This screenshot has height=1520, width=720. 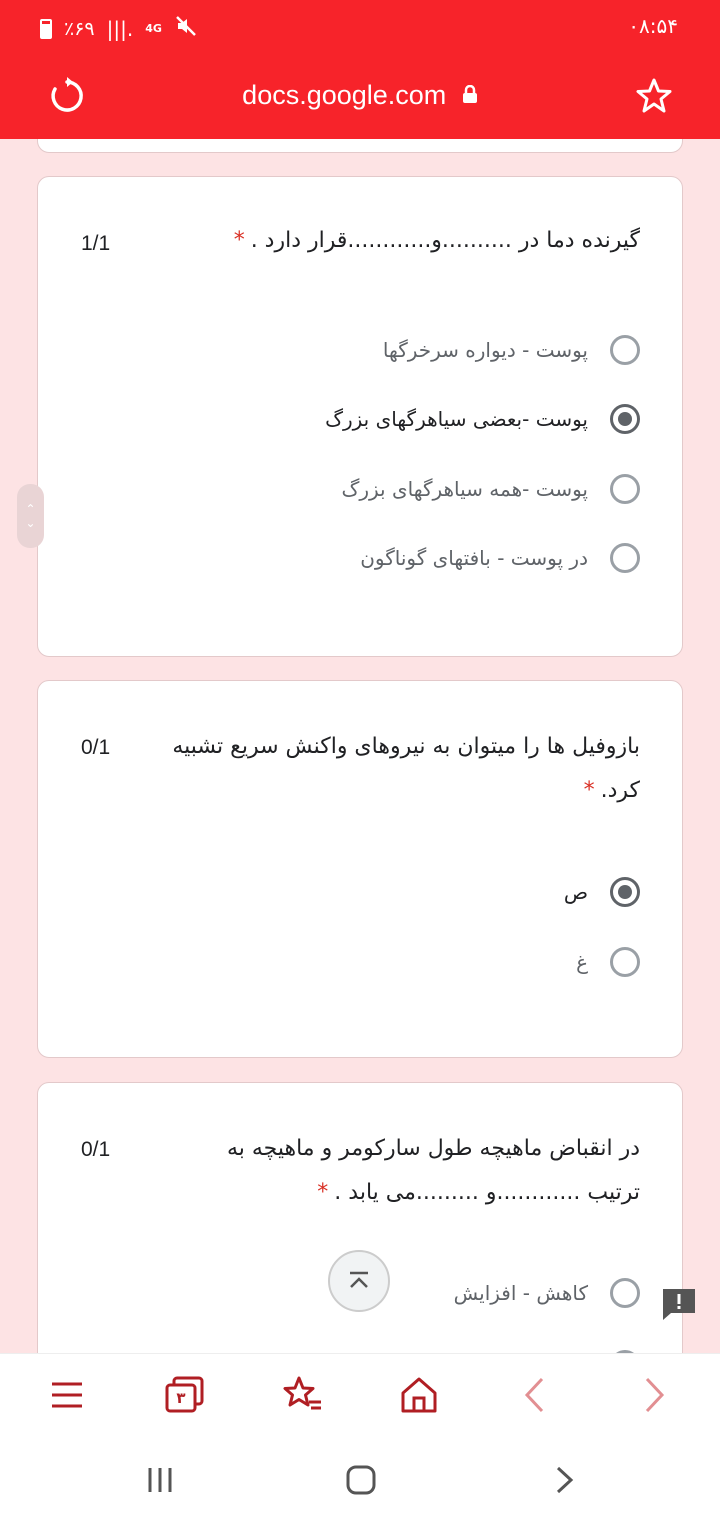 I want to click on browser-bottom-nav: ۳, so click(x=360, y=1394).